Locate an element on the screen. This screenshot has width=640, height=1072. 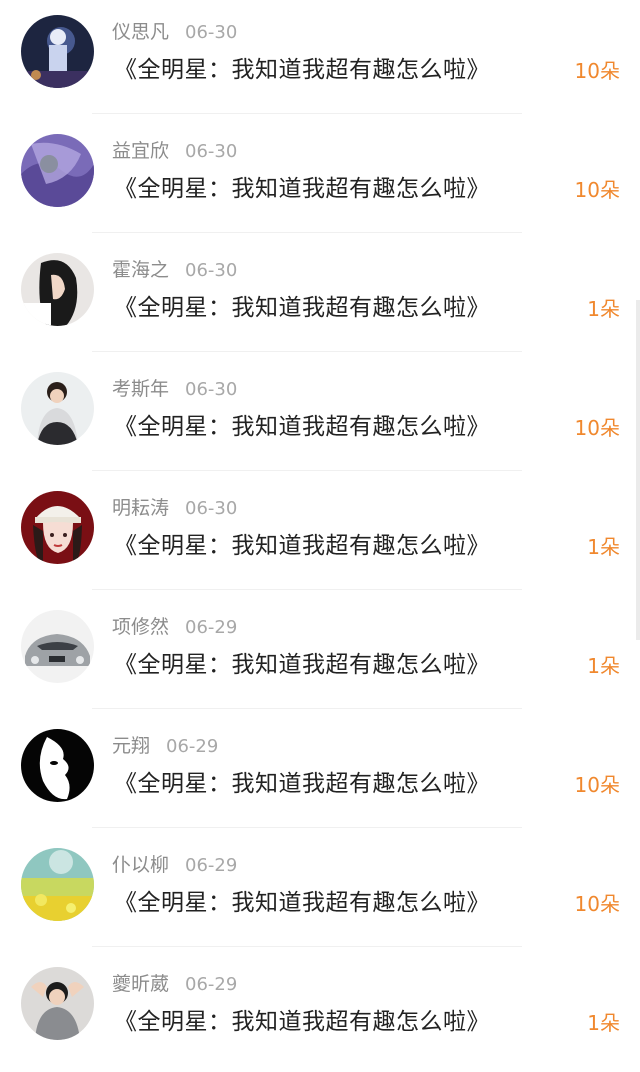
list-item: 霍海之 06-30 《全明星：我知道我超有趣怎么啦》 1朵 is located at coordinates (320, 298).